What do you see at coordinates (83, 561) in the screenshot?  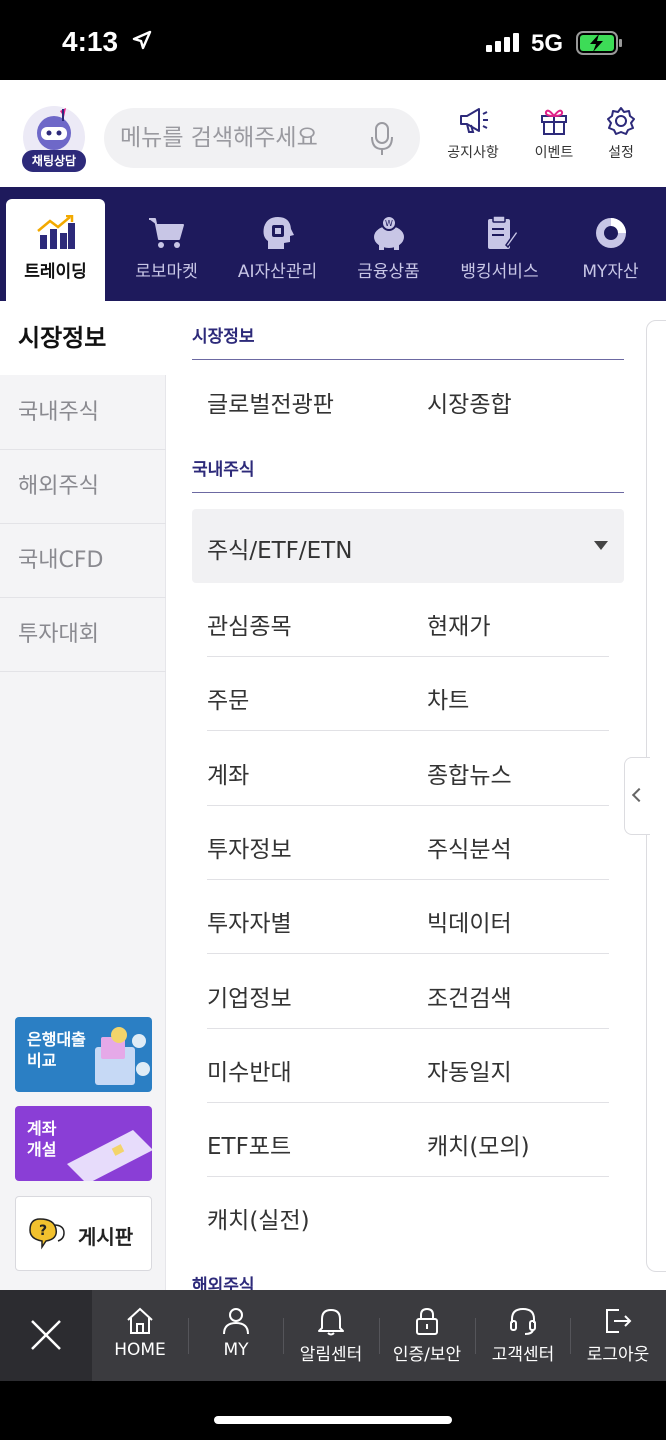 I see `sidebar-item-domestic-cfd: 국내CFD` at bounding box center [83, 561].